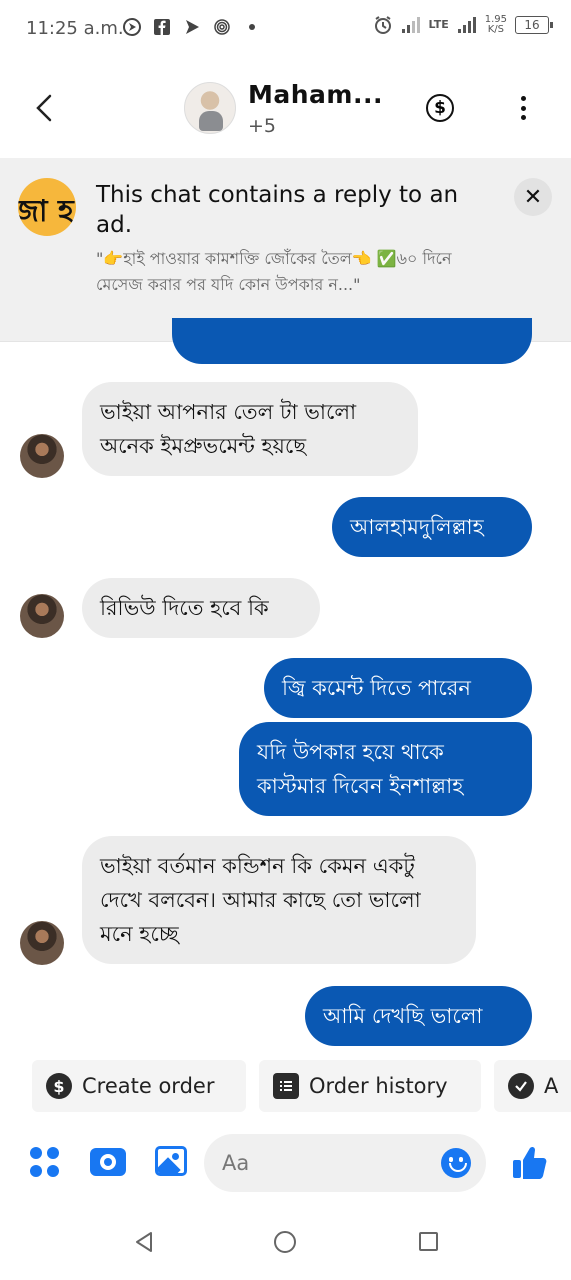 The width and height of the screenshot is (571, 1280). I want to click on participant-count: +5, so click(262, 126).